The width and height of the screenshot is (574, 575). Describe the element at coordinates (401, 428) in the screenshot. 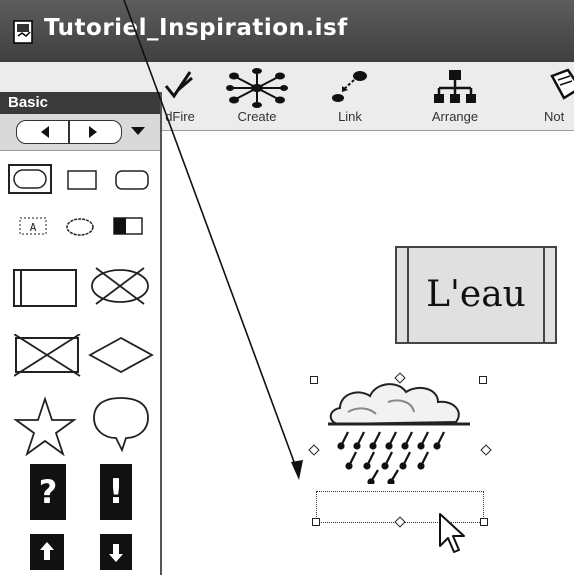

I see `rain-cloud-icon` at that location.